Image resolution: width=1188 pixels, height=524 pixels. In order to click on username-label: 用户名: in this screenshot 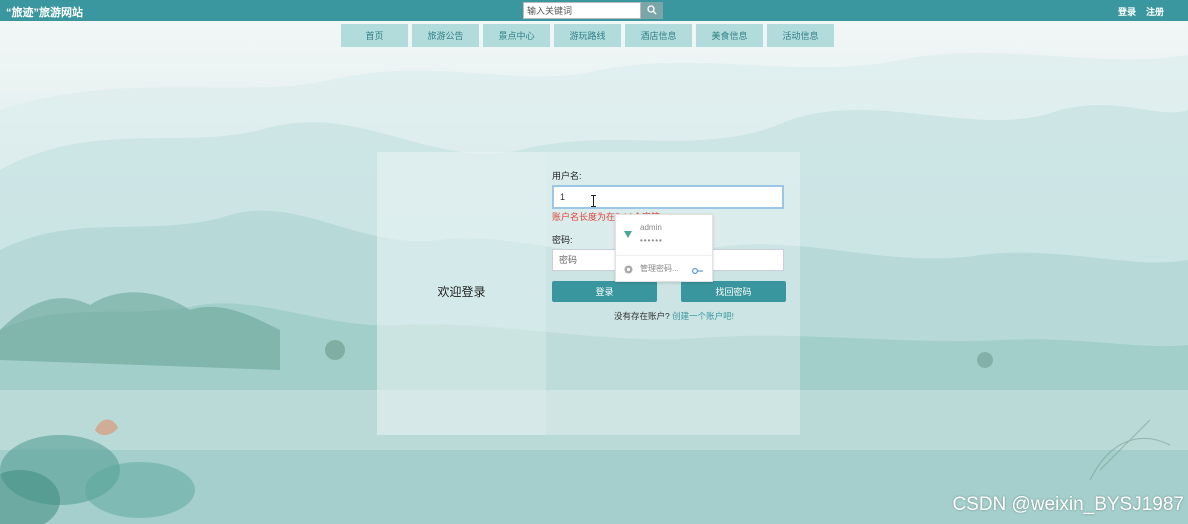, I will do `click(567, 176)`.